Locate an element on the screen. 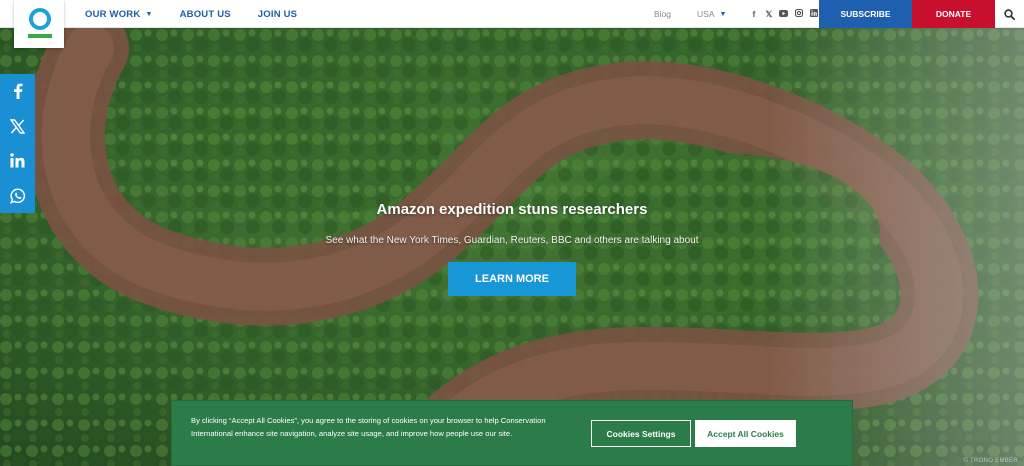 This screenshot has height=466, width=1024. nav-join-us-label: JOIN US is located at coordinates (277, 14).